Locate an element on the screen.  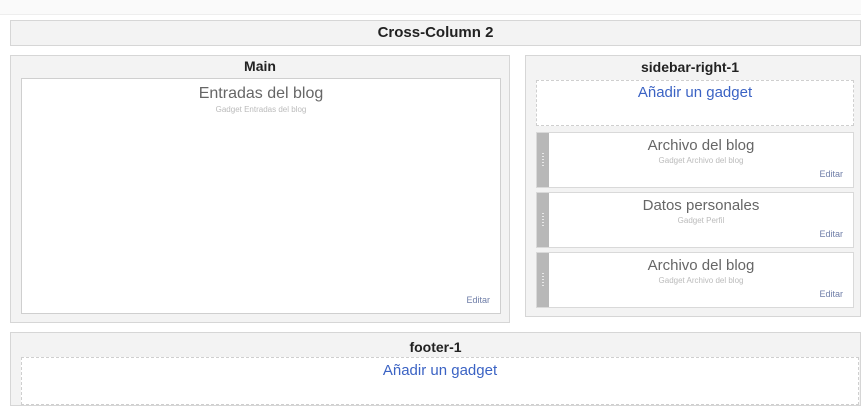
gadget-card: Datos personales Gadget Perfil Editar is located at coordinates (695, 220).